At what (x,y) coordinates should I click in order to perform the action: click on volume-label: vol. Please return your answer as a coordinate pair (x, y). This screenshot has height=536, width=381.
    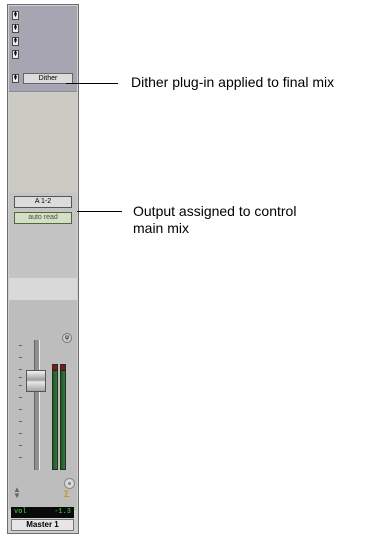
    Looking at the image, I should click on (20, 512).